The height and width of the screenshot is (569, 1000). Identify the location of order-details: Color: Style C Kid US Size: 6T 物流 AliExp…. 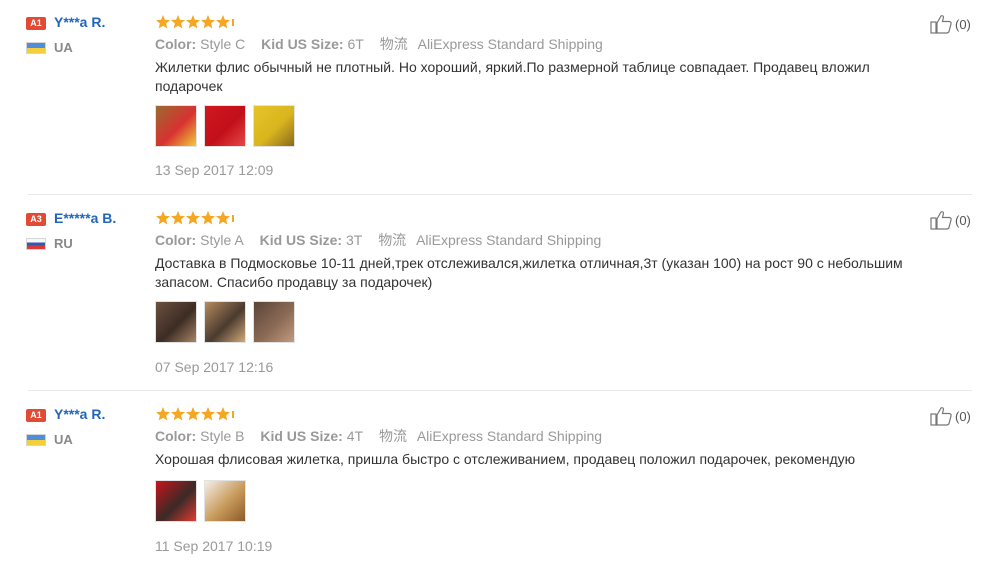
(379, 44).